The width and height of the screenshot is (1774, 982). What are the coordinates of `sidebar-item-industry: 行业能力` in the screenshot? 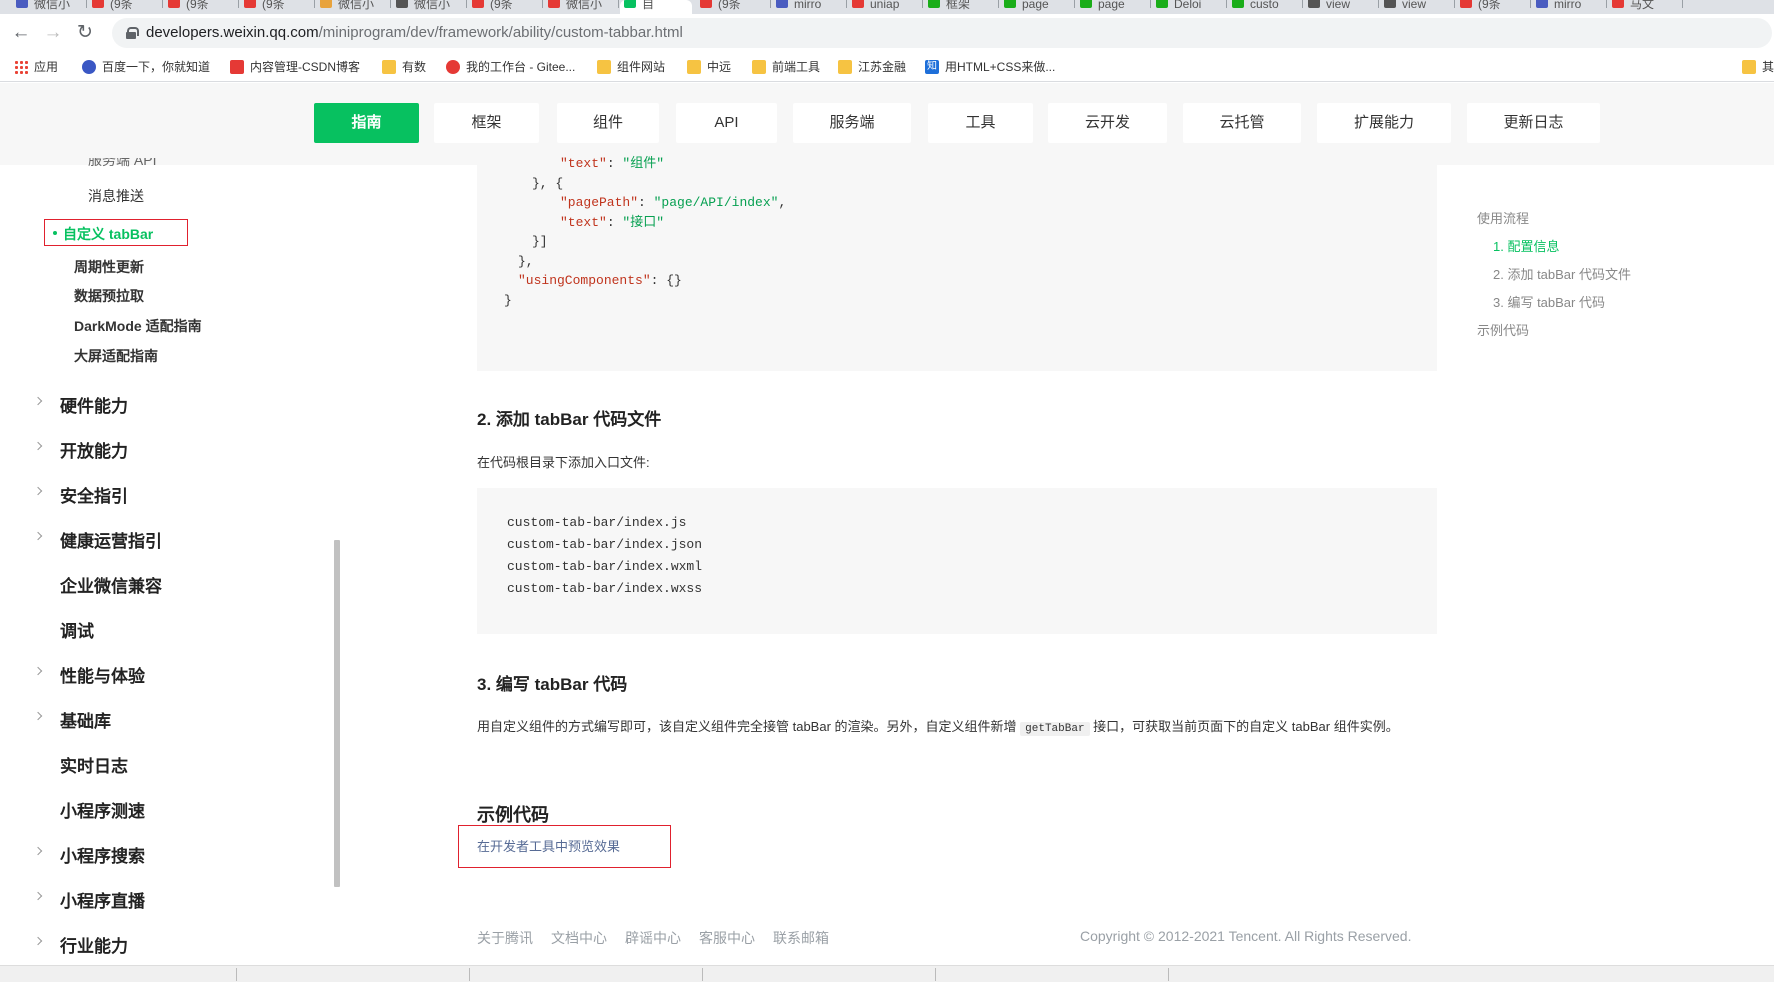 It's located at (94, 944).